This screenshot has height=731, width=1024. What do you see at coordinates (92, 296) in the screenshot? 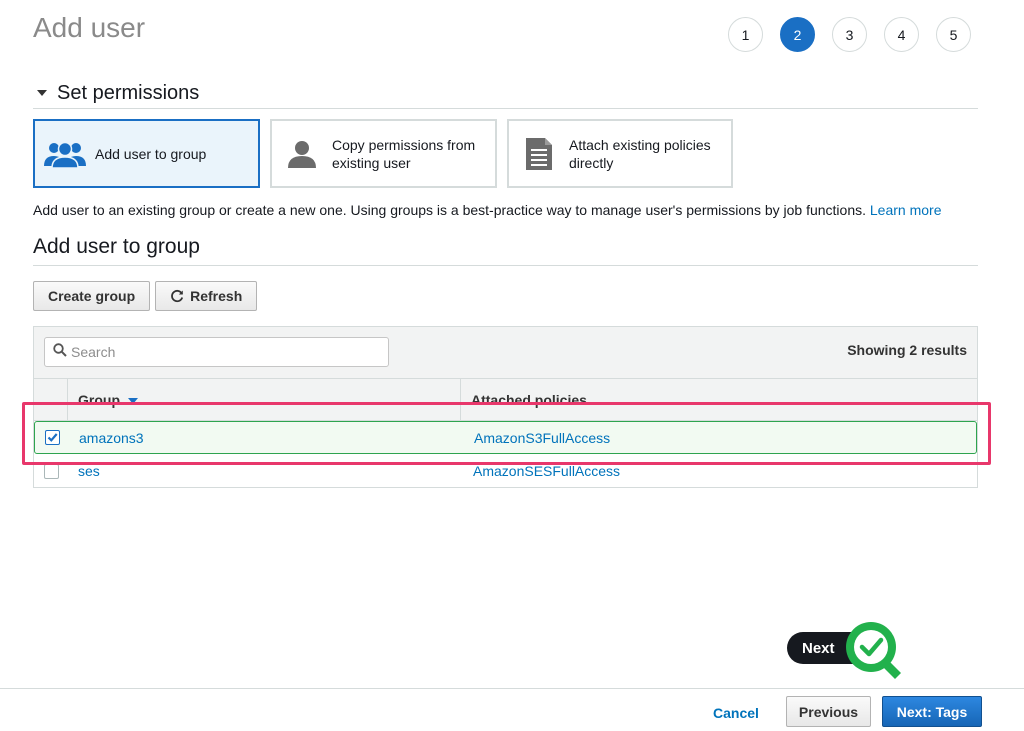
I see `create-group-button: Create group` at bounding box center [92, 296].